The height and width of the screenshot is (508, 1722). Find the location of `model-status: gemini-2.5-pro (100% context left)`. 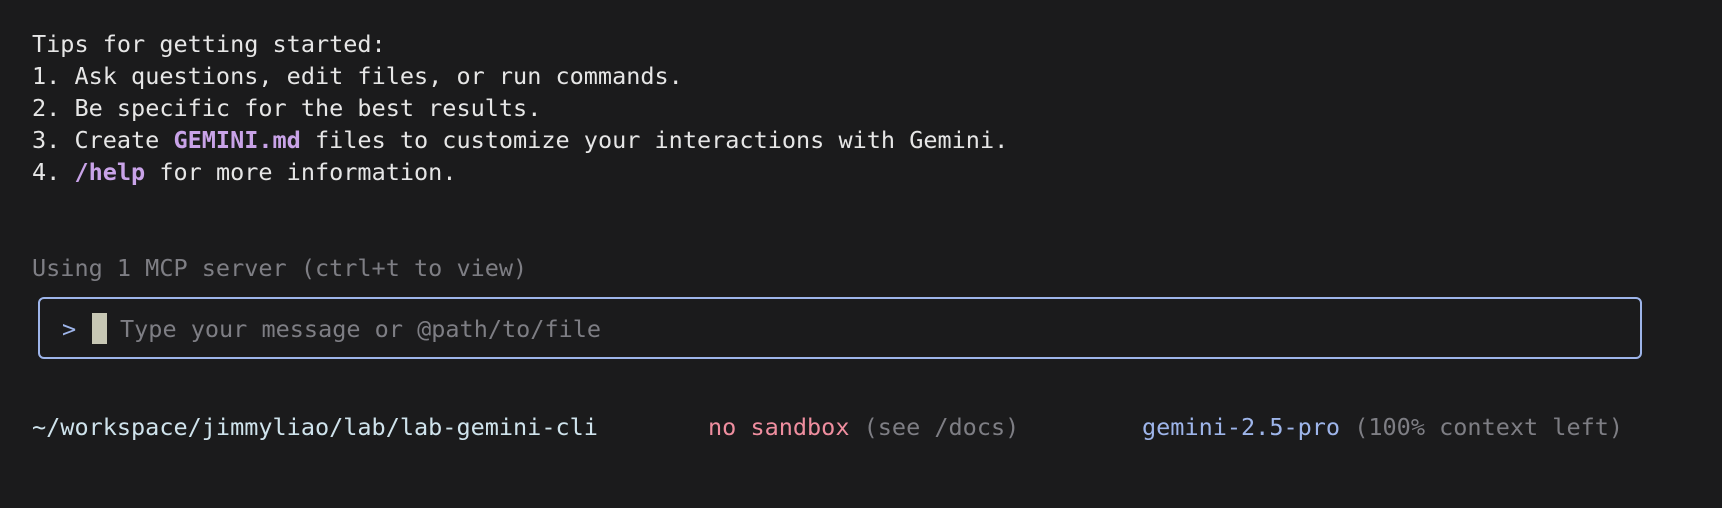

model-status: gemini-2.5-pro (100% context left) is located at coordinates (1382, 427).